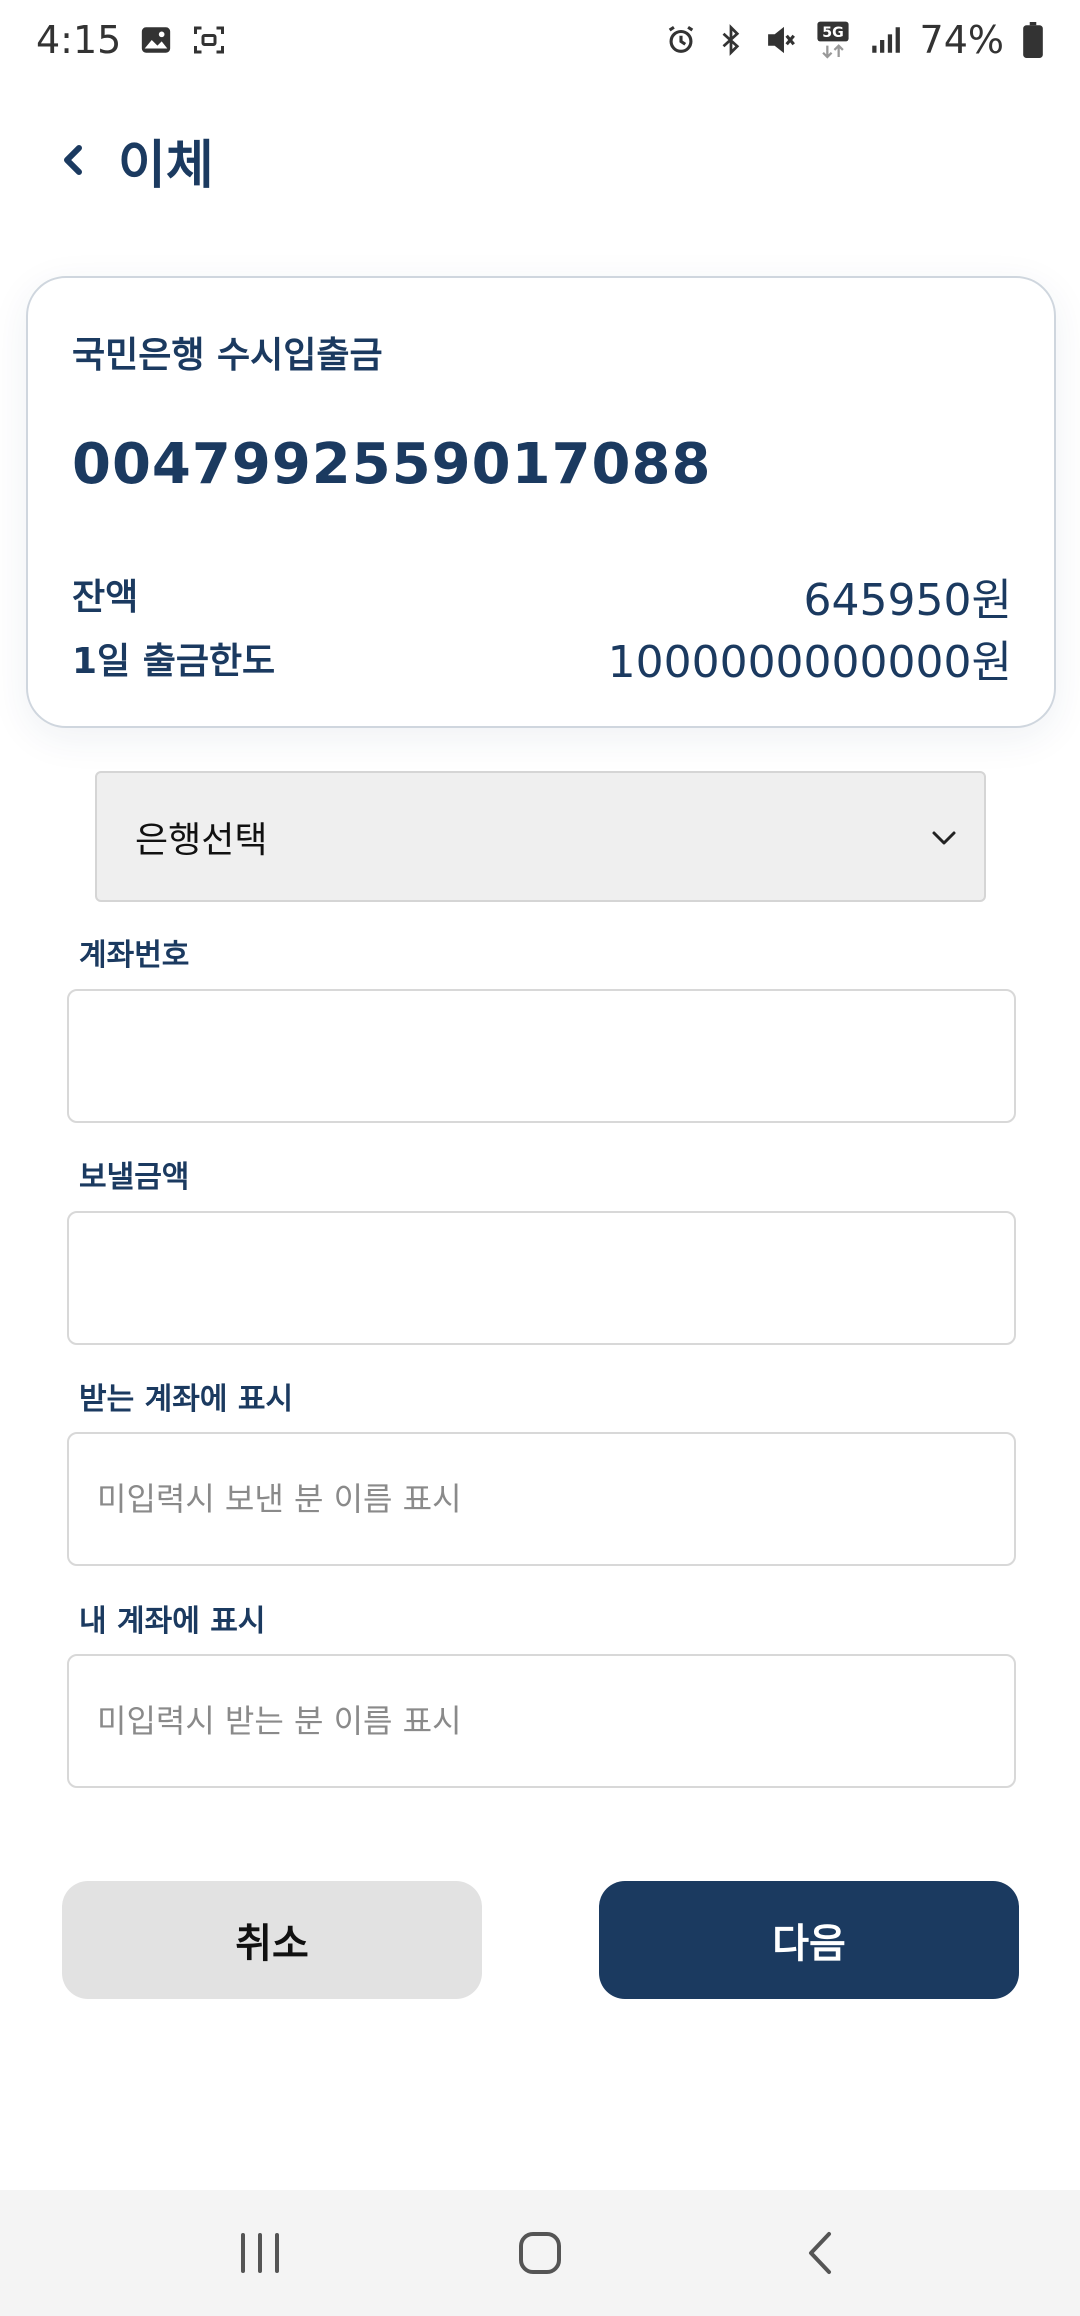 This screenshot has height=2316, width=1080. Describe the element at coordinates (541, 1721) in the screenshot. I see `my-memo-input` at that location.